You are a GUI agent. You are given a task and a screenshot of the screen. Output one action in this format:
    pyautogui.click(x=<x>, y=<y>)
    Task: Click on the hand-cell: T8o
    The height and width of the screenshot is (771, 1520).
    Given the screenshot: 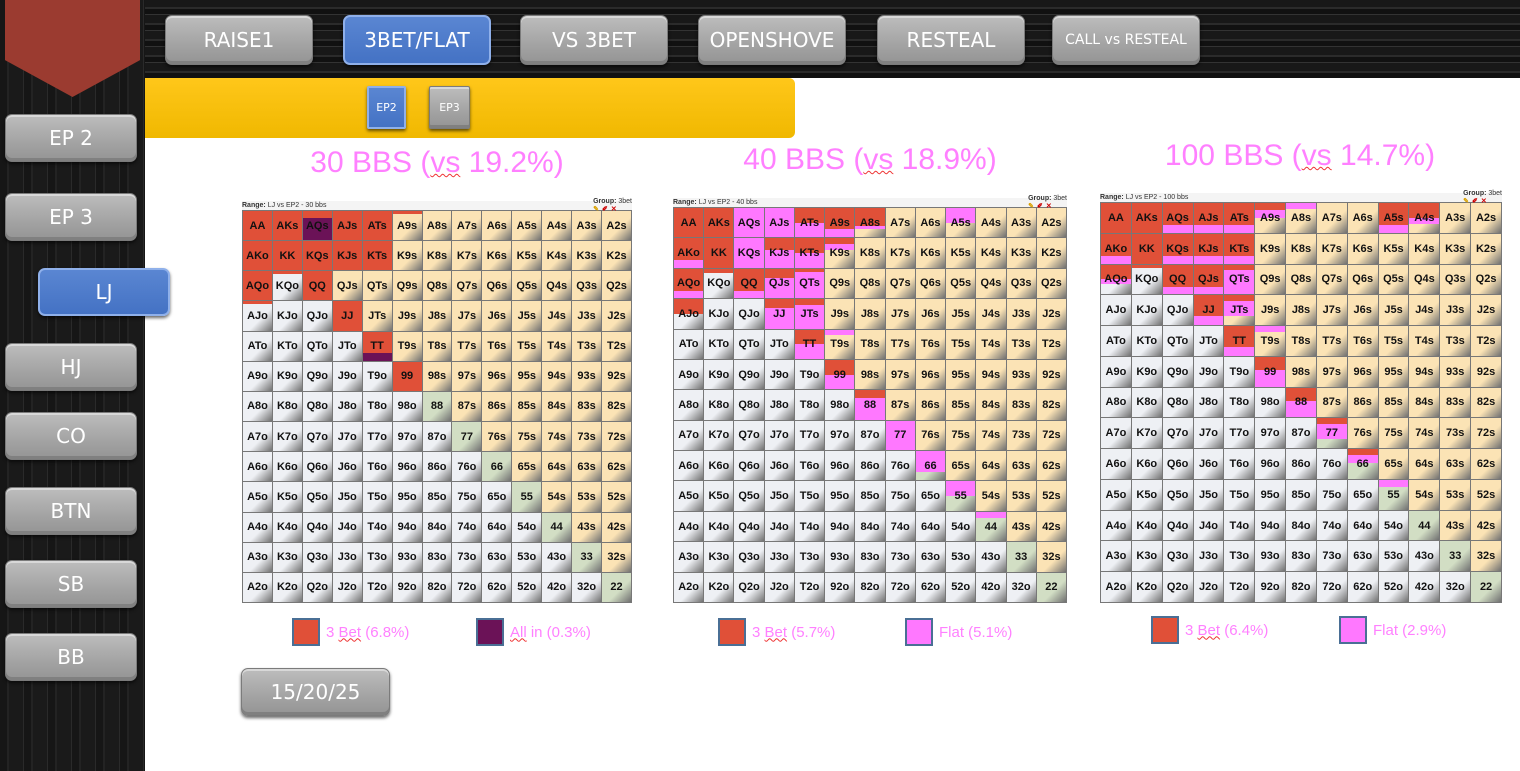 What is the action you would take?
    pyautogui.click(x=377, y=406)
    